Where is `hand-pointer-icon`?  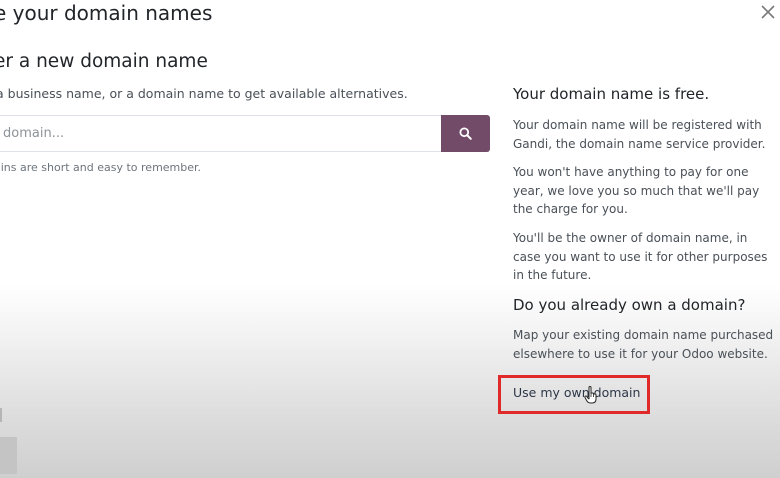 hand-pointer-icon is located at coordinates (591, 395).